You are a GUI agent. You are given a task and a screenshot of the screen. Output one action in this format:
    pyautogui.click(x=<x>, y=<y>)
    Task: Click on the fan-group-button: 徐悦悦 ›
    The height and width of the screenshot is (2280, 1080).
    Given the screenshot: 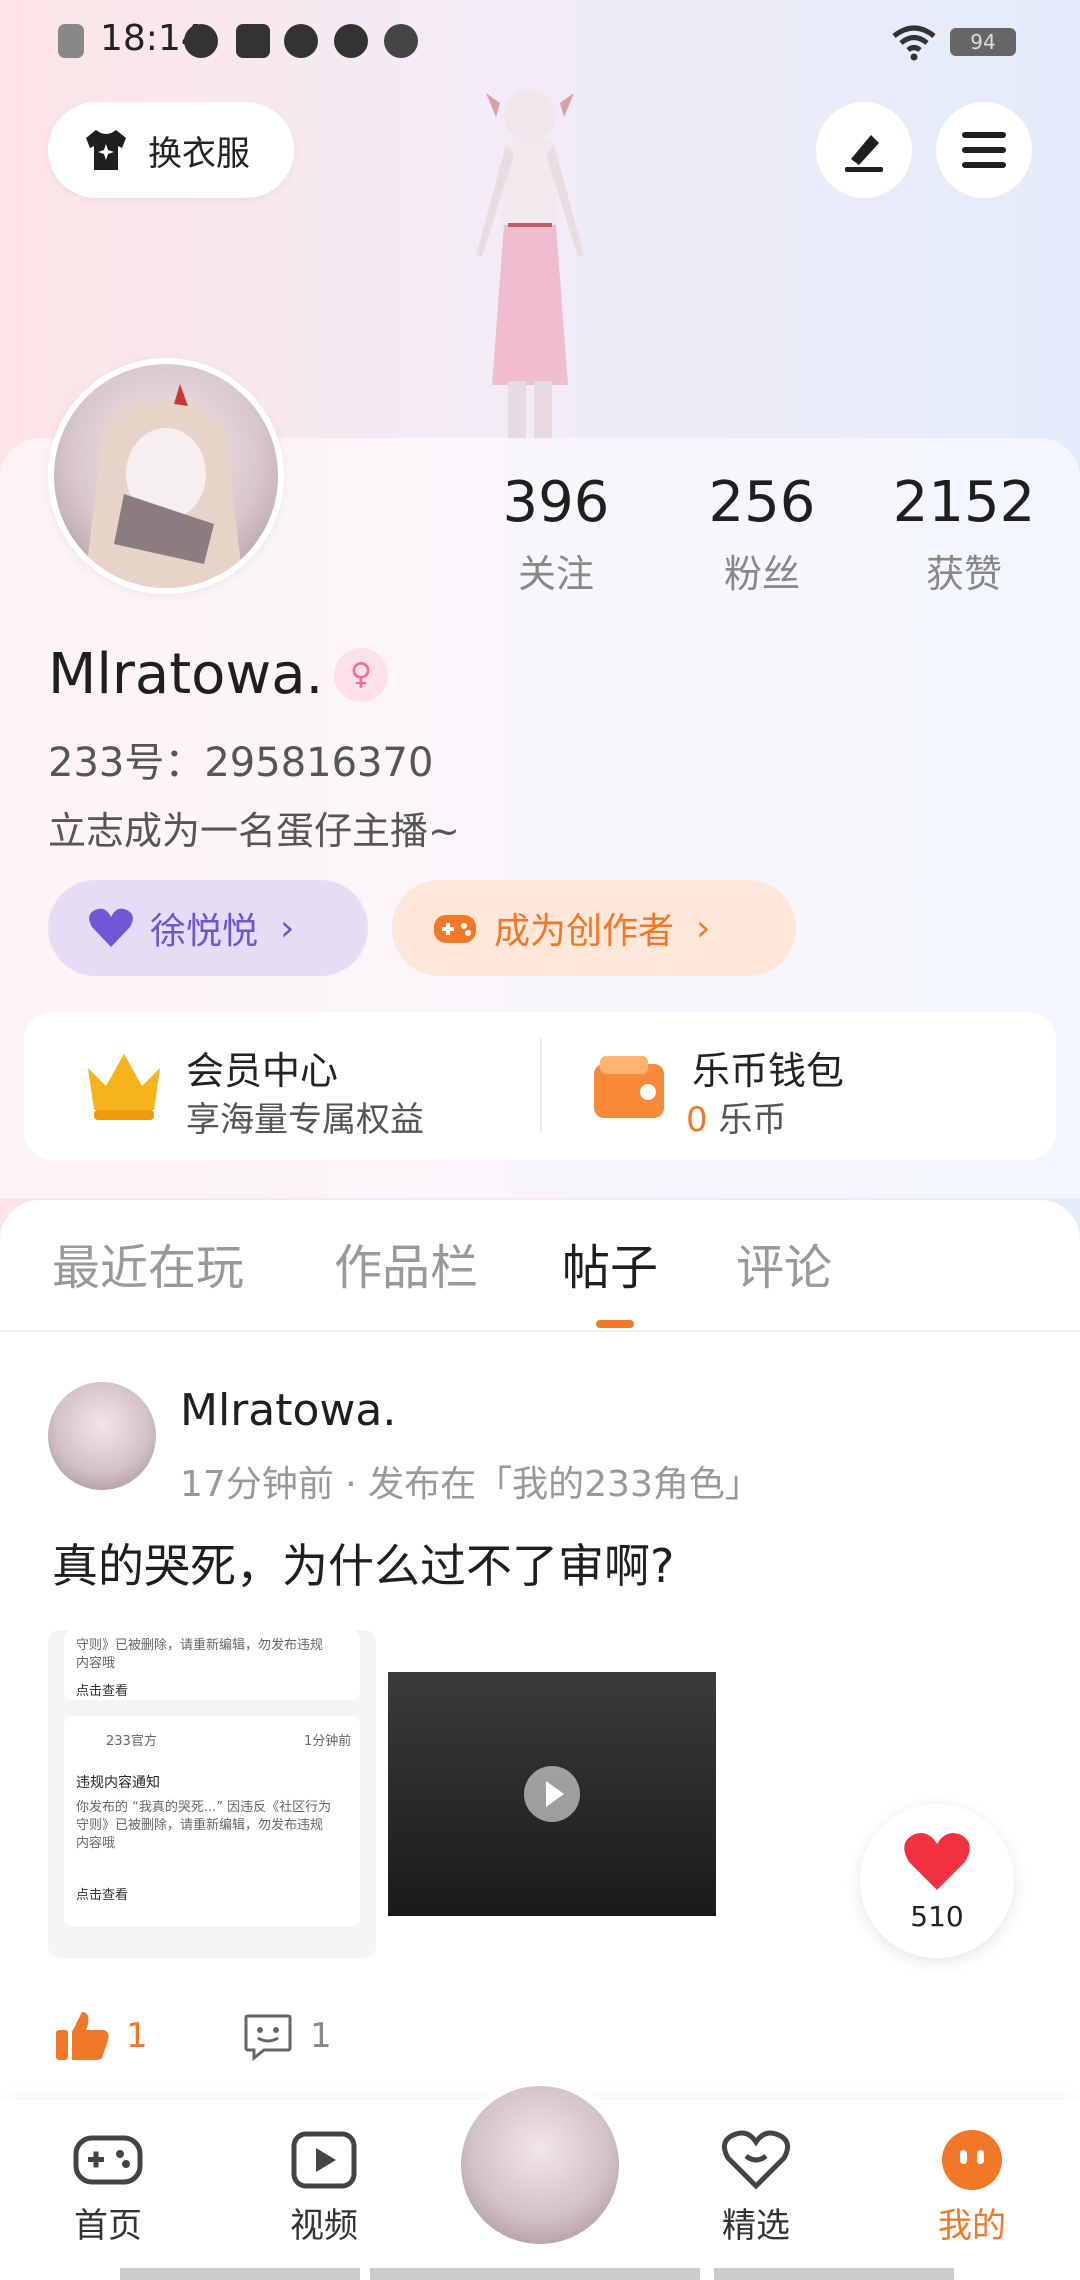 What is the action you would take?
    pyautogui.click(x=208, y=928)
    